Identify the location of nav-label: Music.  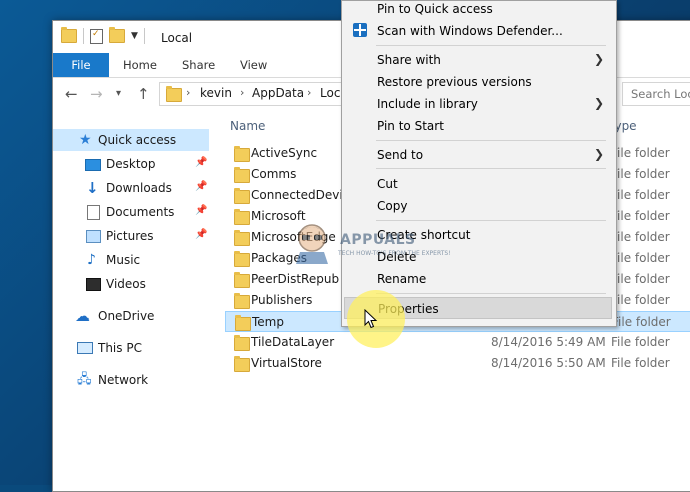
(123, 260).